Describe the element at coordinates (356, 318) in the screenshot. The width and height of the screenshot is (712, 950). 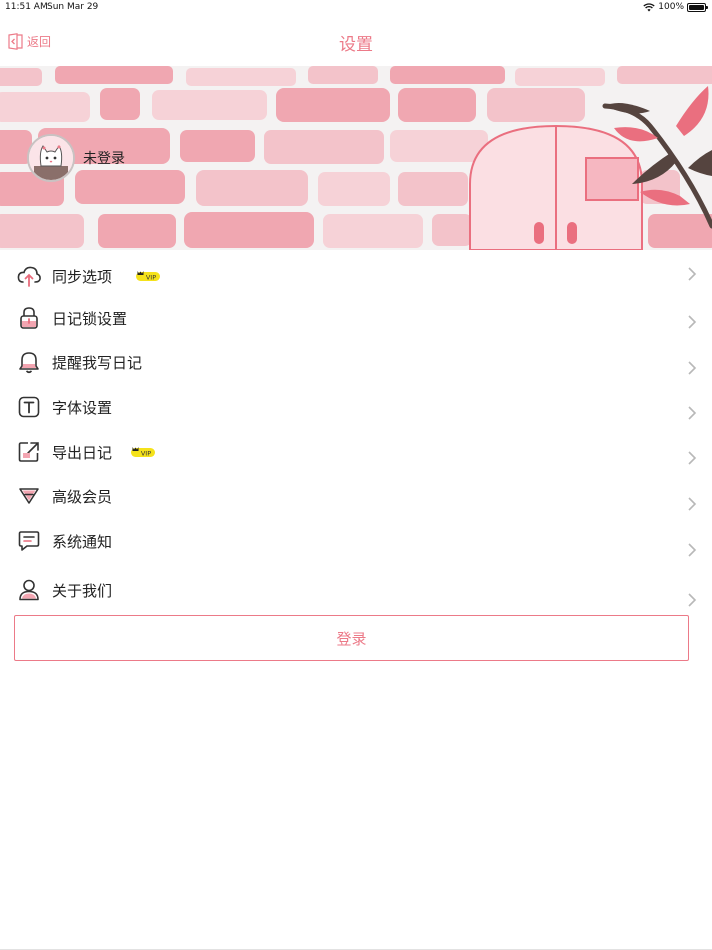
I see `settings-item-diary-lock: 日记锁设置` at that location.